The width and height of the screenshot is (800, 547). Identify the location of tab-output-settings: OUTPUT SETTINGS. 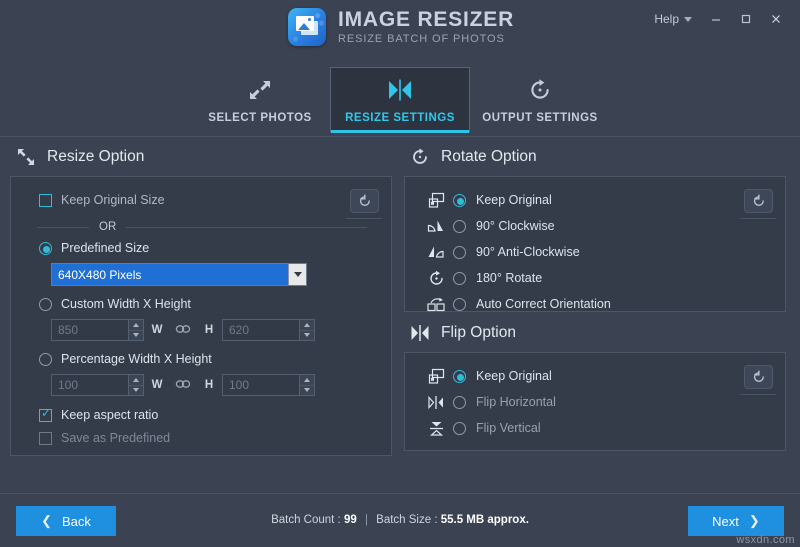
(540, 100).